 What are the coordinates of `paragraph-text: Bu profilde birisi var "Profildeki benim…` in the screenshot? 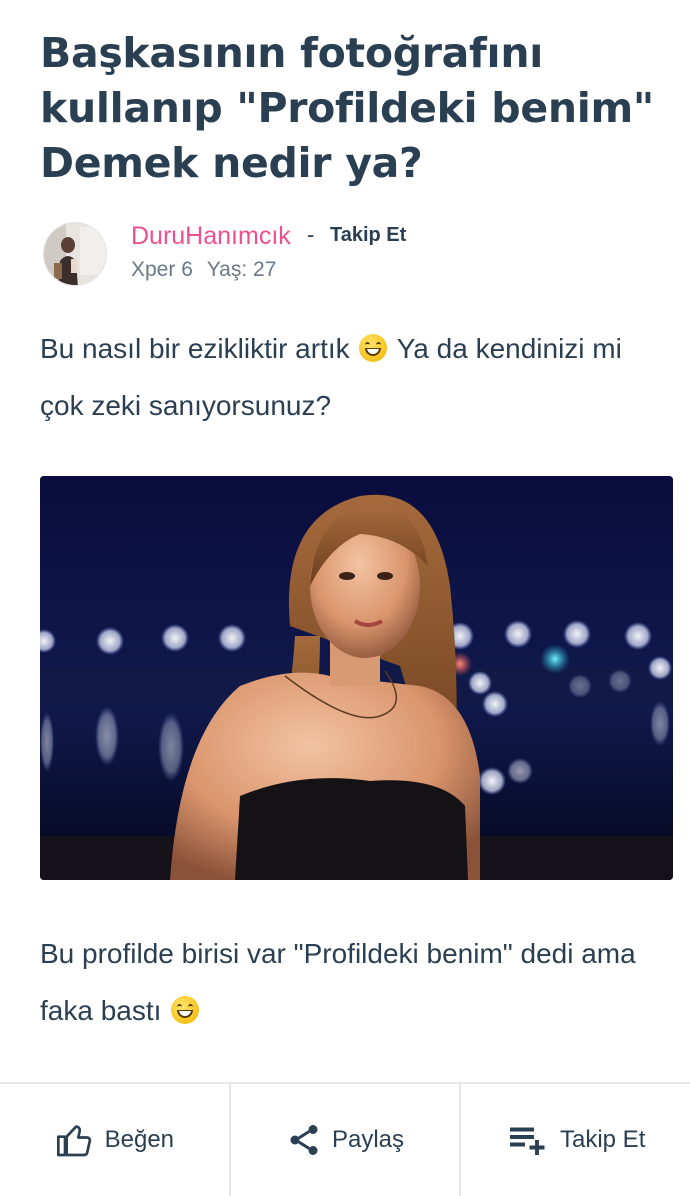 It's located at (338, 982).